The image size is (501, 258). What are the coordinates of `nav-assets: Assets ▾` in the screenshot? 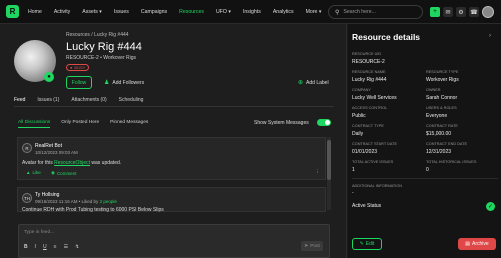 It's located at (92, 12).